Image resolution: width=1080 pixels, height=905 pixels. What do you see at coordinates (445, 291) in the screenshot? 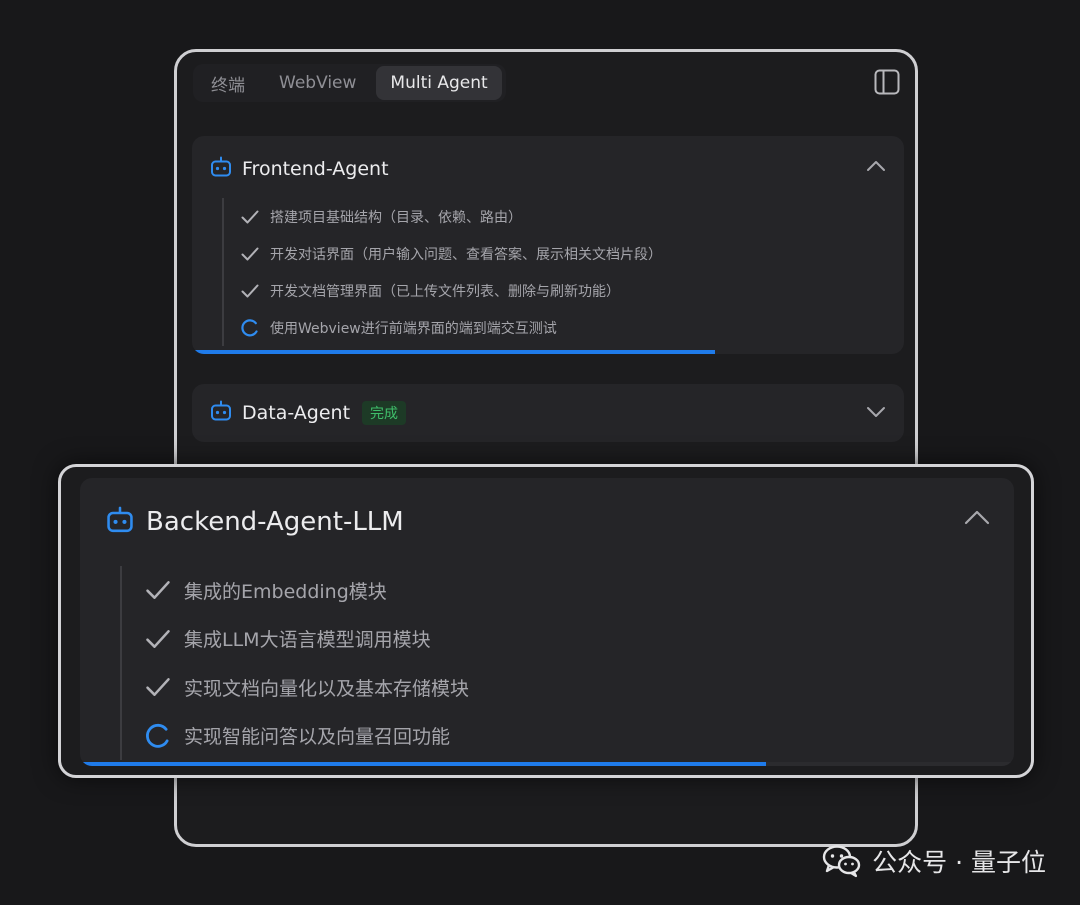
I see `task-text: 开发文档管理界面（已上传文件列表、删除与刷新功能）` at bounding box center [445, 291].